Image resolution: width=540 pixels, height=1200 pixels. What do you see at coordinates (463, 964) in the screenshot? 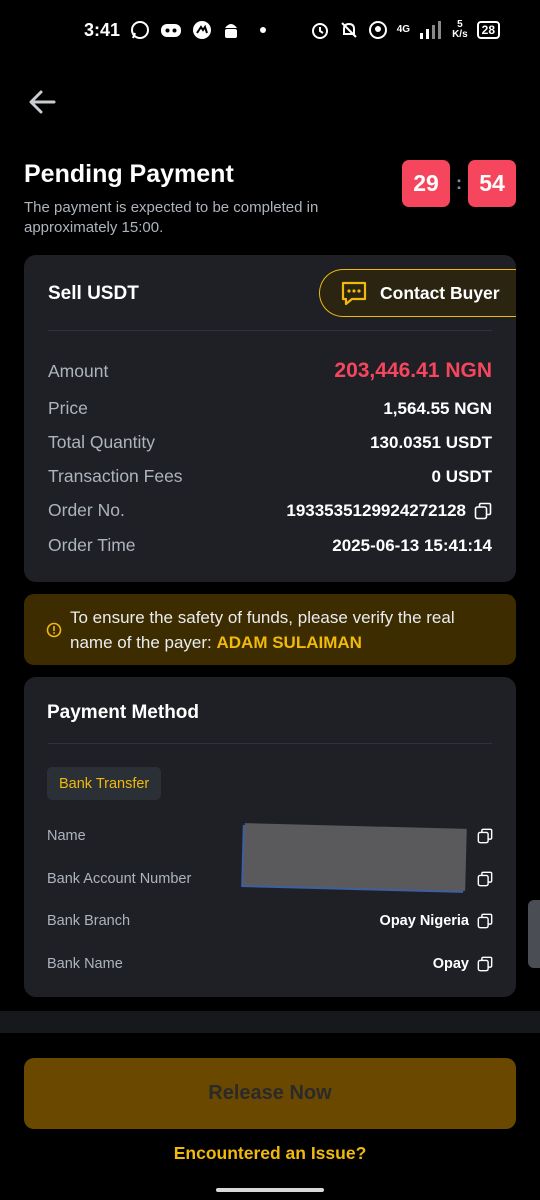
I see `bank-name-value: Opay` at bounding box center [463, 964].